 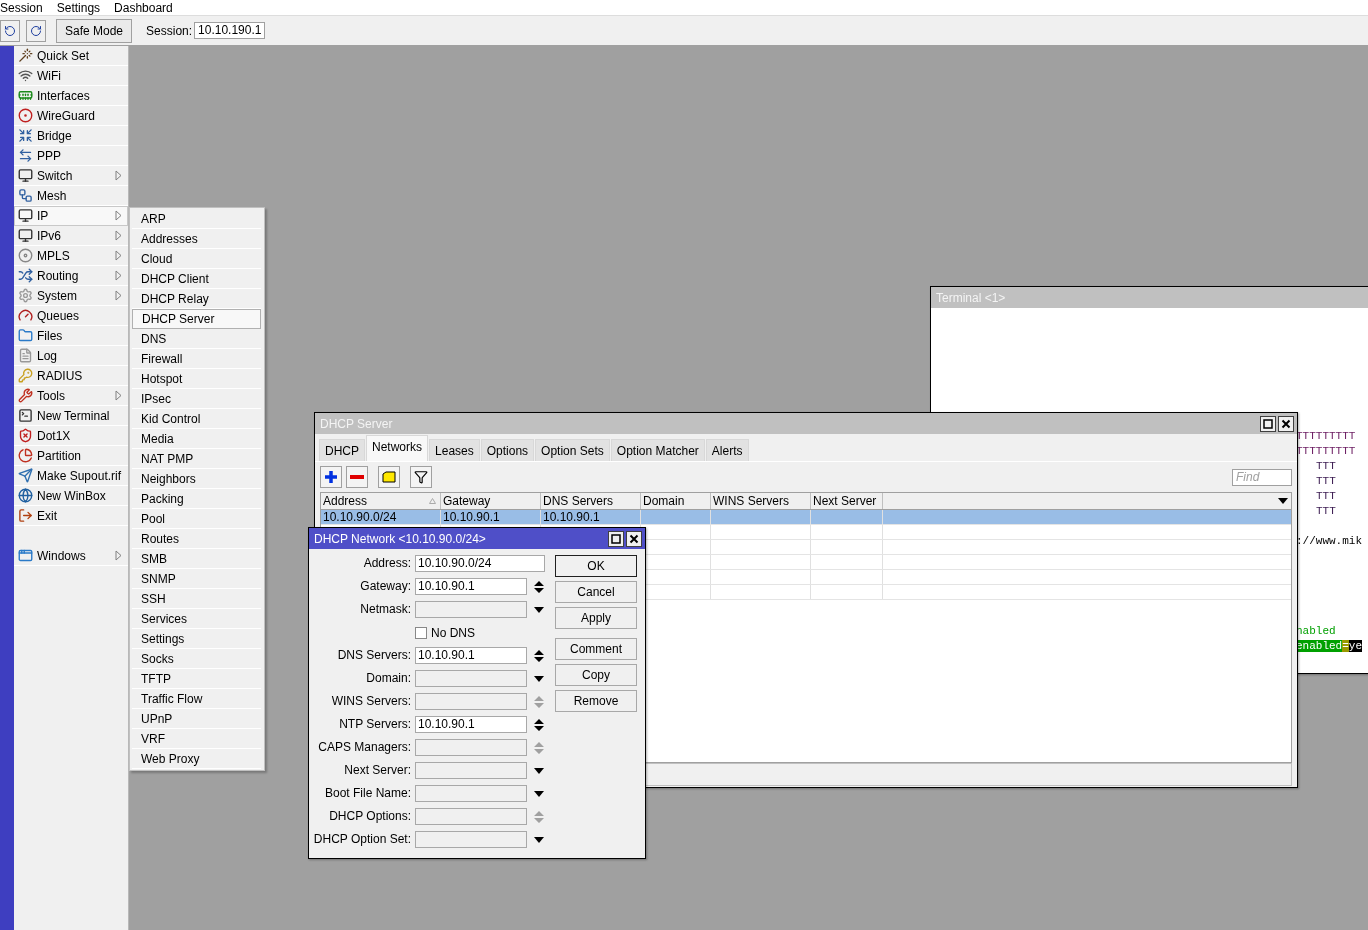 I want to click on tab: Networks, so click(x=397, y=448).